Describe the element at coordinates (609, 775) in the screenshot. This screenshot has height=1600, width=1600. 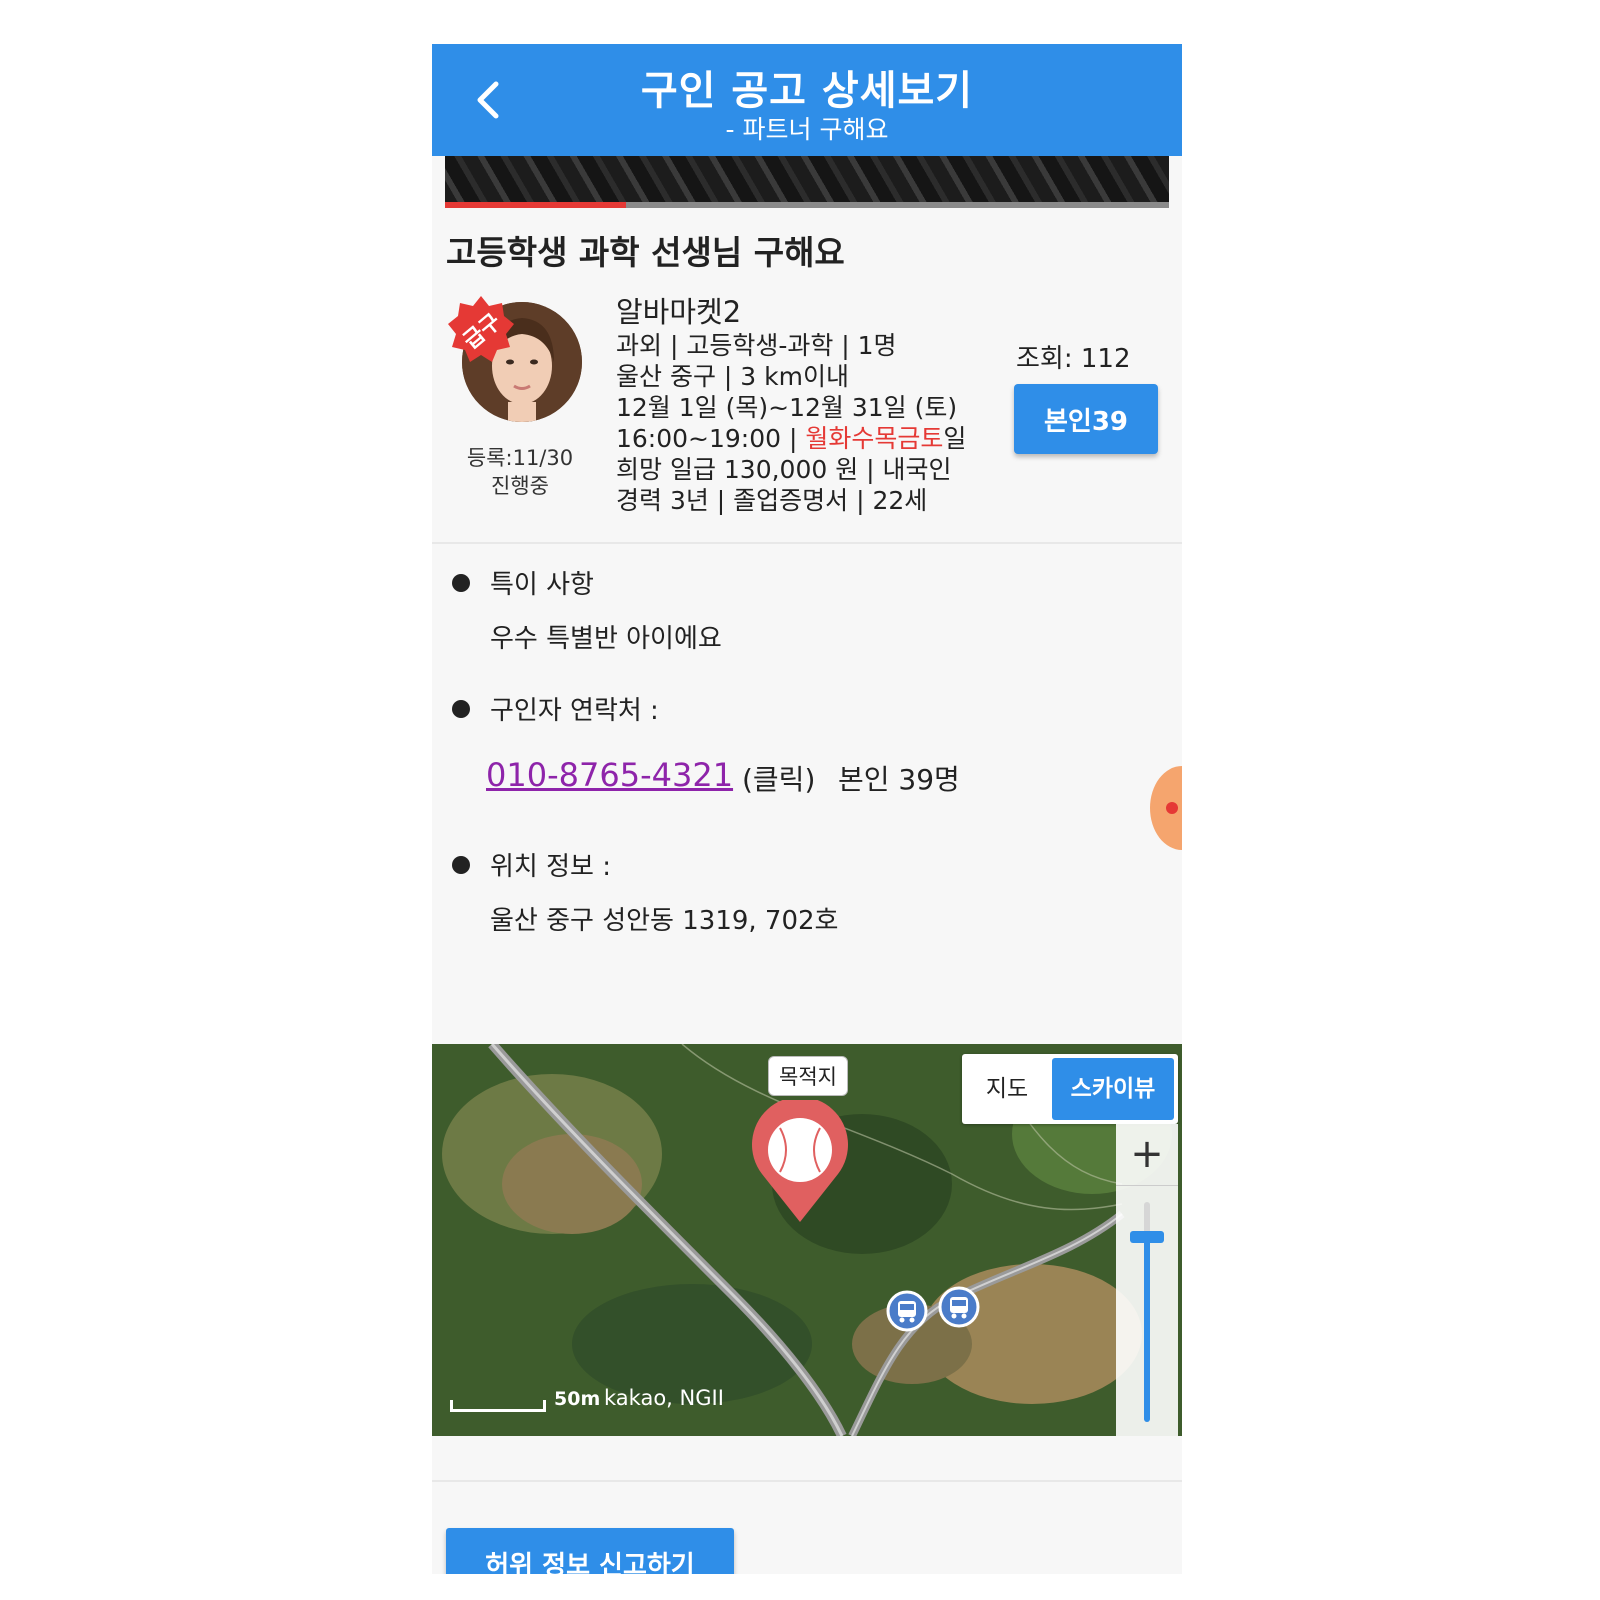
I see `phone-number-link: 010-8765-4321` at that location.